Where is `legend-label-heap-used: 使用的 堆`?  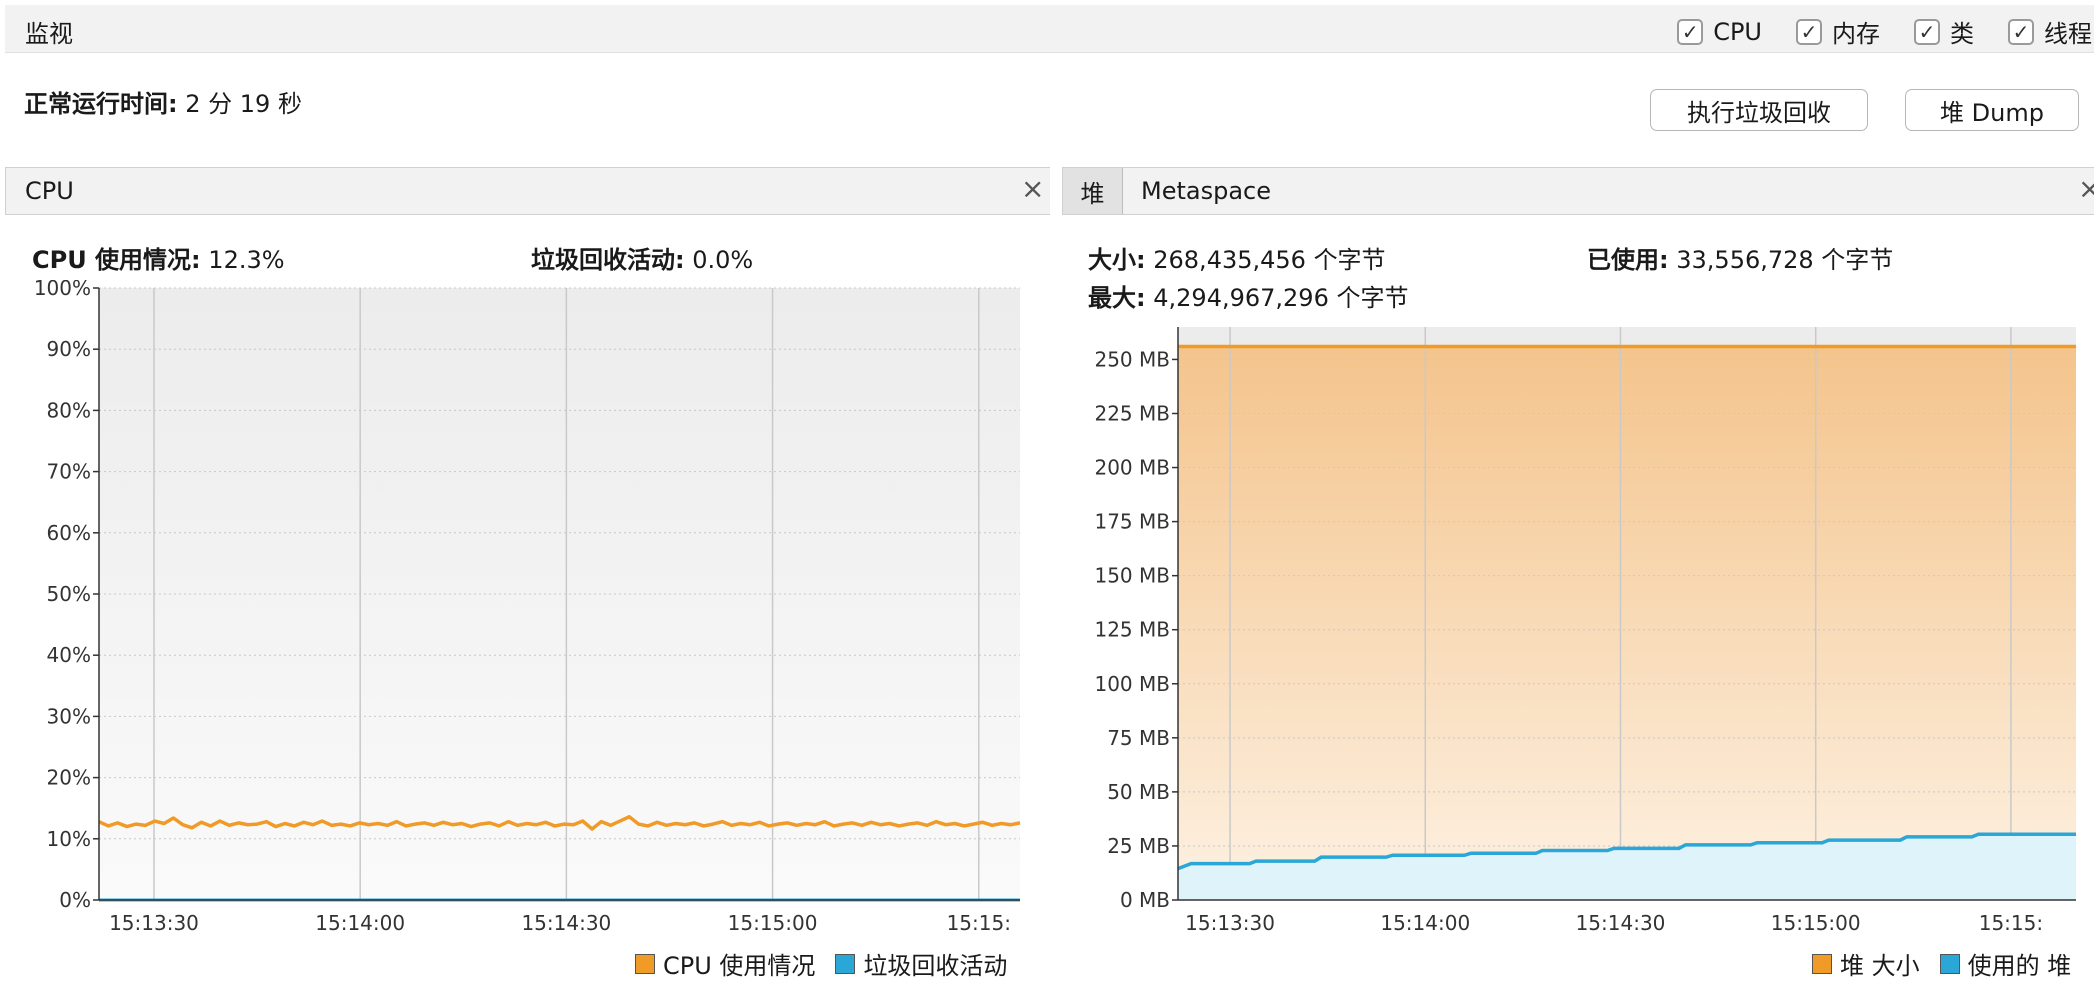 legend-label-heap-used: 使用的 堆 is located at coordinates (2019, 966).